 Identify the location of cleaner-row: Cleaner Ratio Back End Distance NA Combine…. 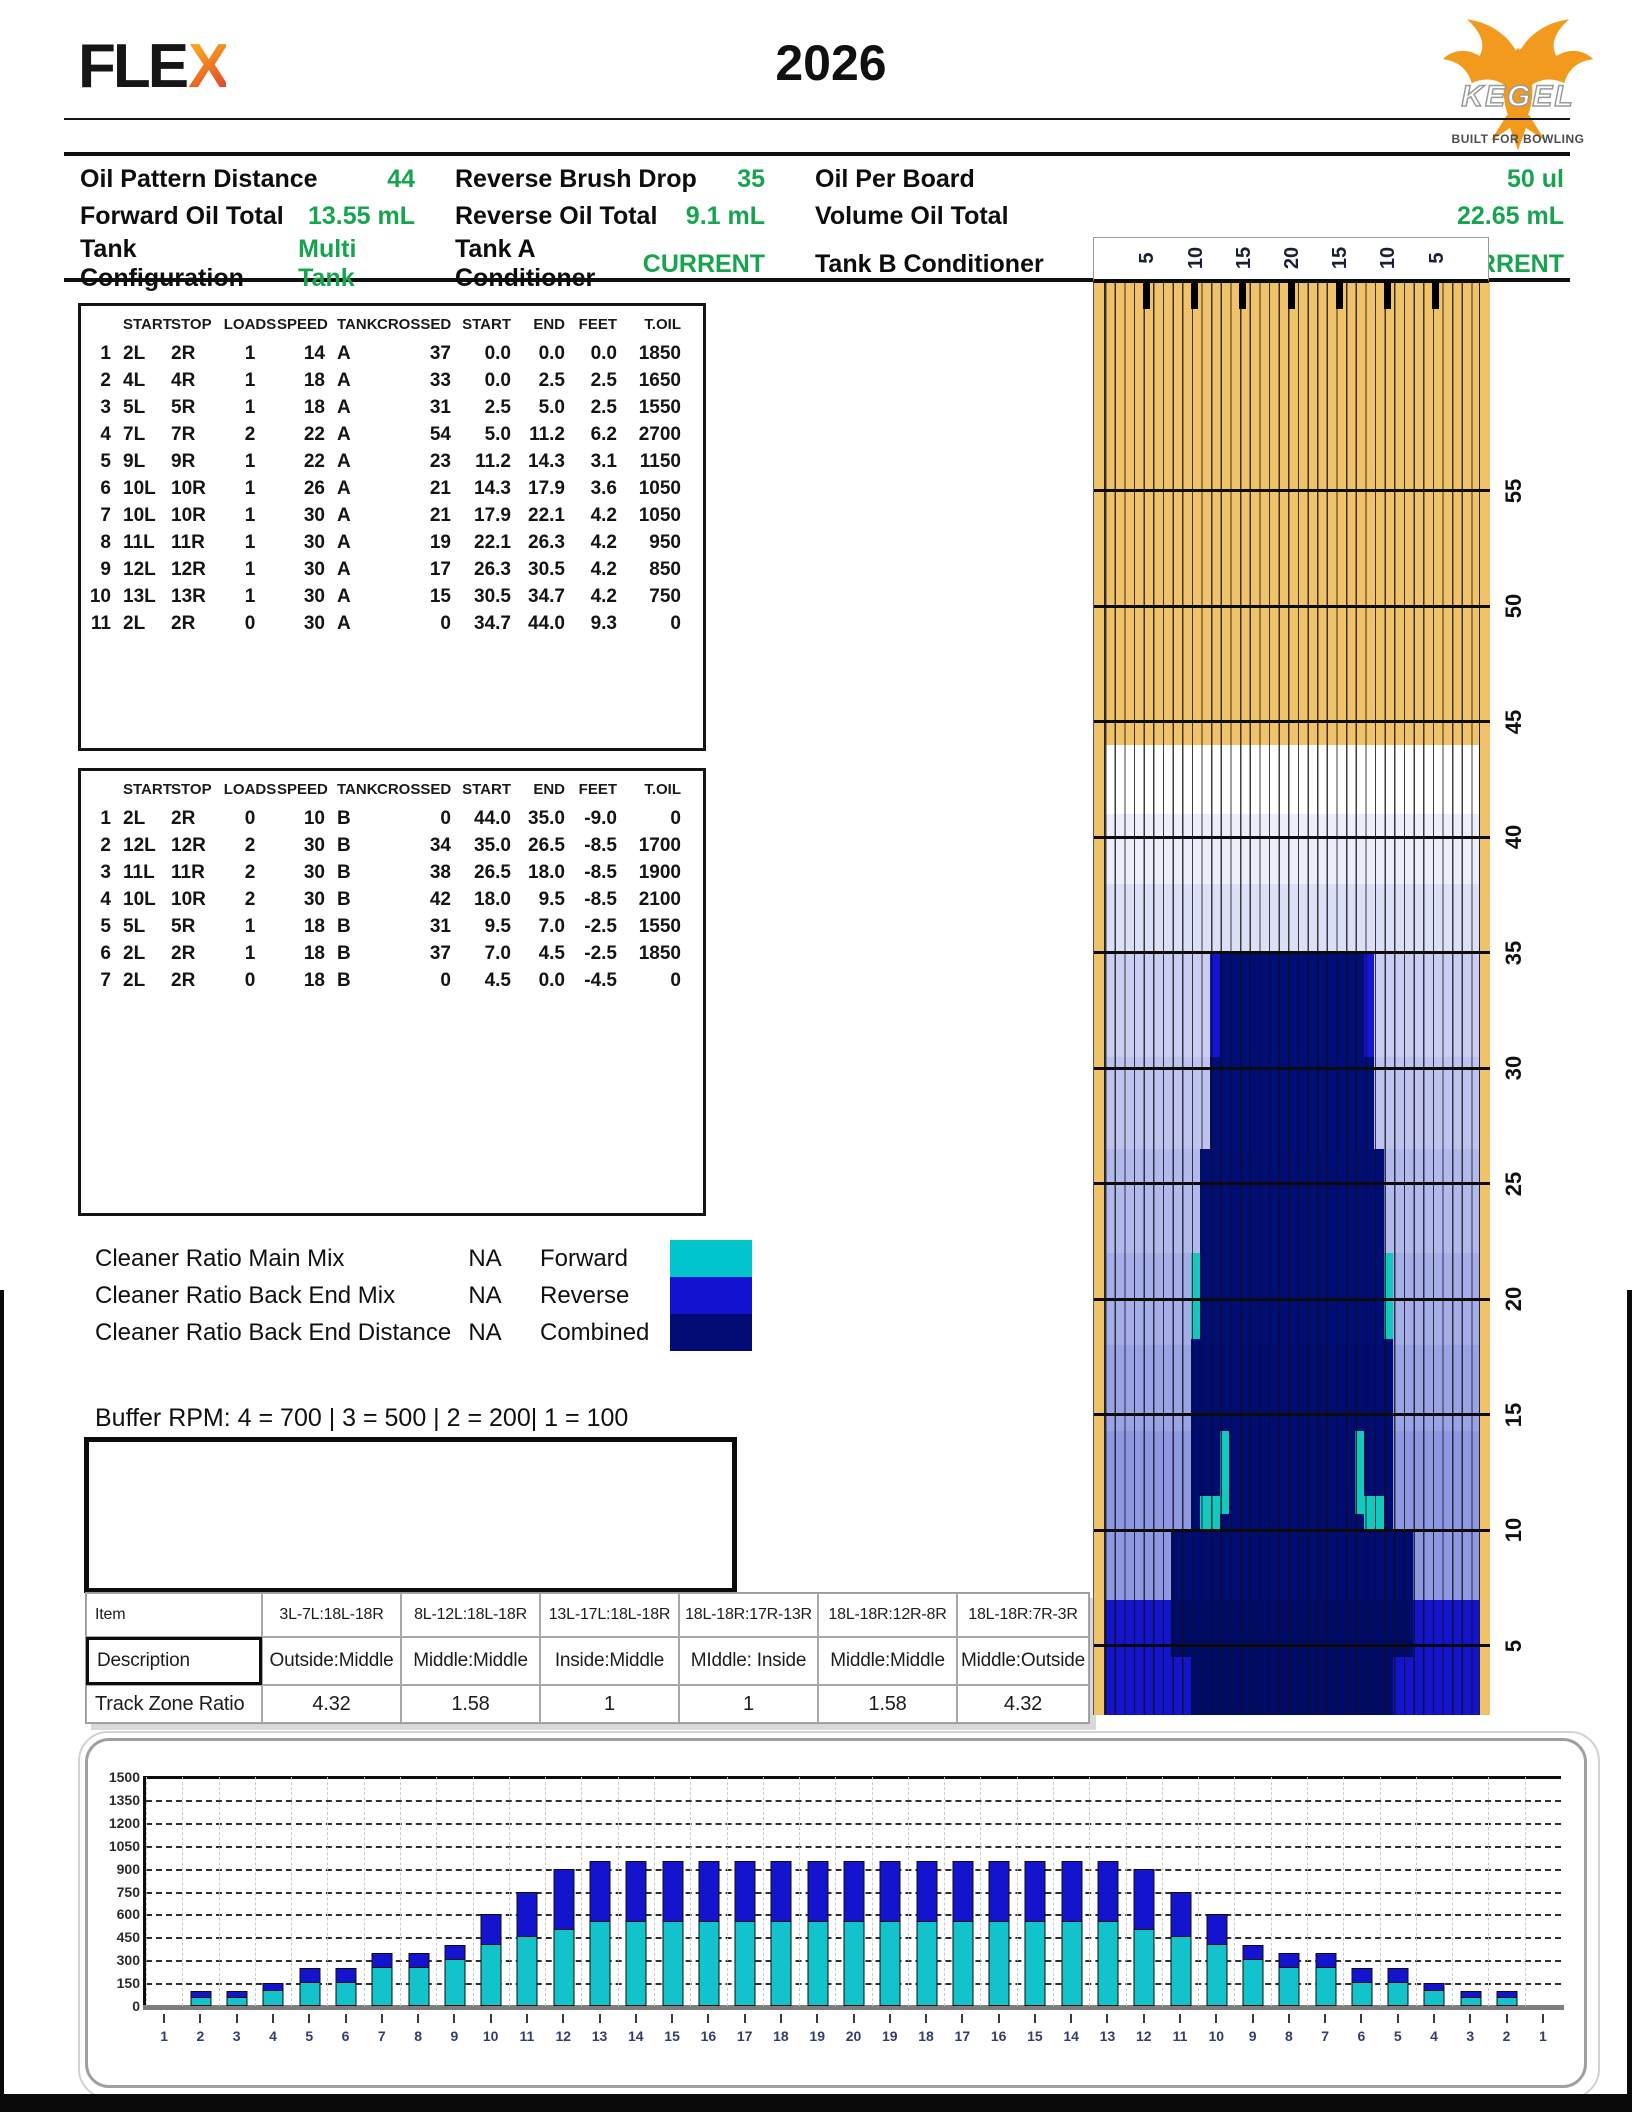
(425, 1332).